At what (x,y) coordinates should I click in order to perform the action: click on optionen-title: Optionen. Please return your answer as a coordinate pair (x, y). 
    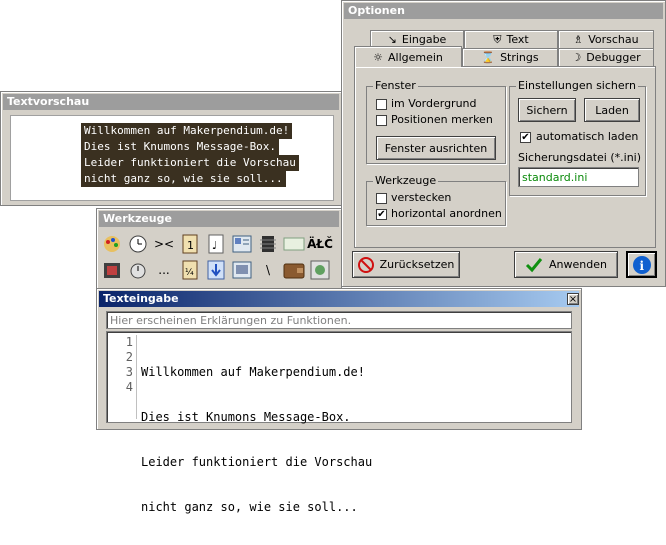
    Looking at the image, I should click on (503, 11).